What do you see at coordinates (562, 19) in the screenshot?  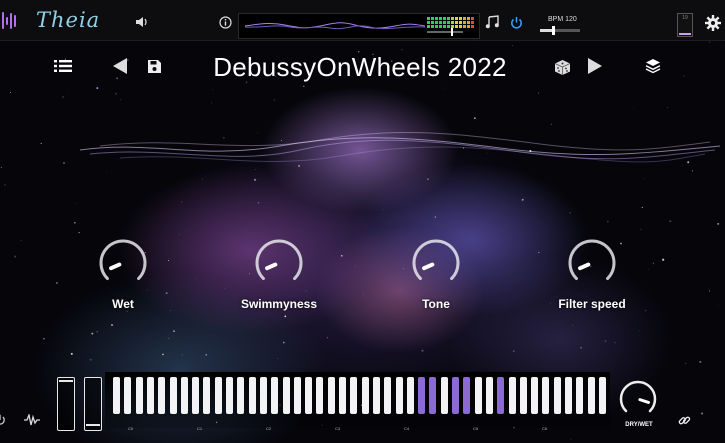 I see `bpm-label: BPM 120` at bounding box center [562, 19].